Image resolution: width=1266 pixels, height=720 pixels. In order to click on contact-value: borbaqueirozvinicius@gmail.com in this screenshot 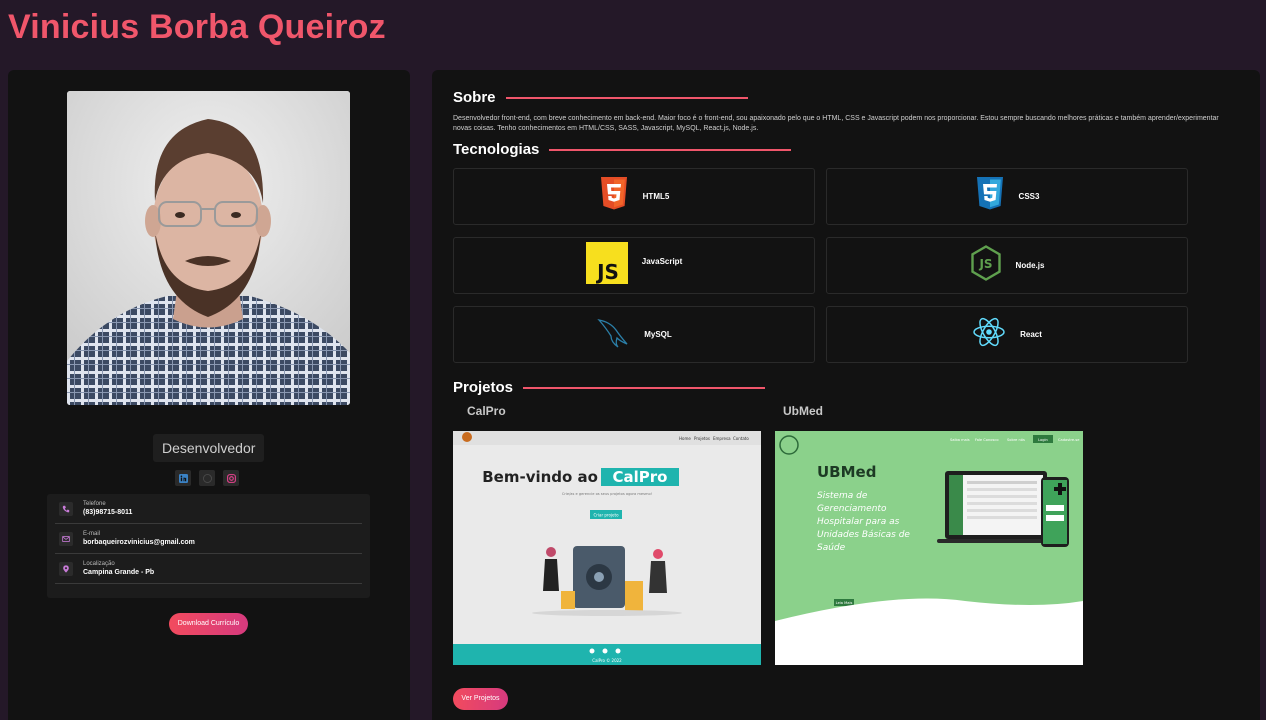, I will do `click(139, 542)`.